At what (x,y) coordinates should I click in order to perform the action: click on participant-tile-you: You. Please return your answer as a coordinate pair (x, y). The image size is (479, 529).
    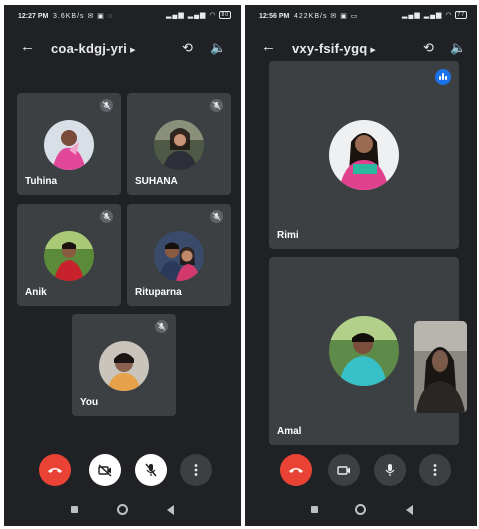
    Looking at the image, I should click on (124, 365).